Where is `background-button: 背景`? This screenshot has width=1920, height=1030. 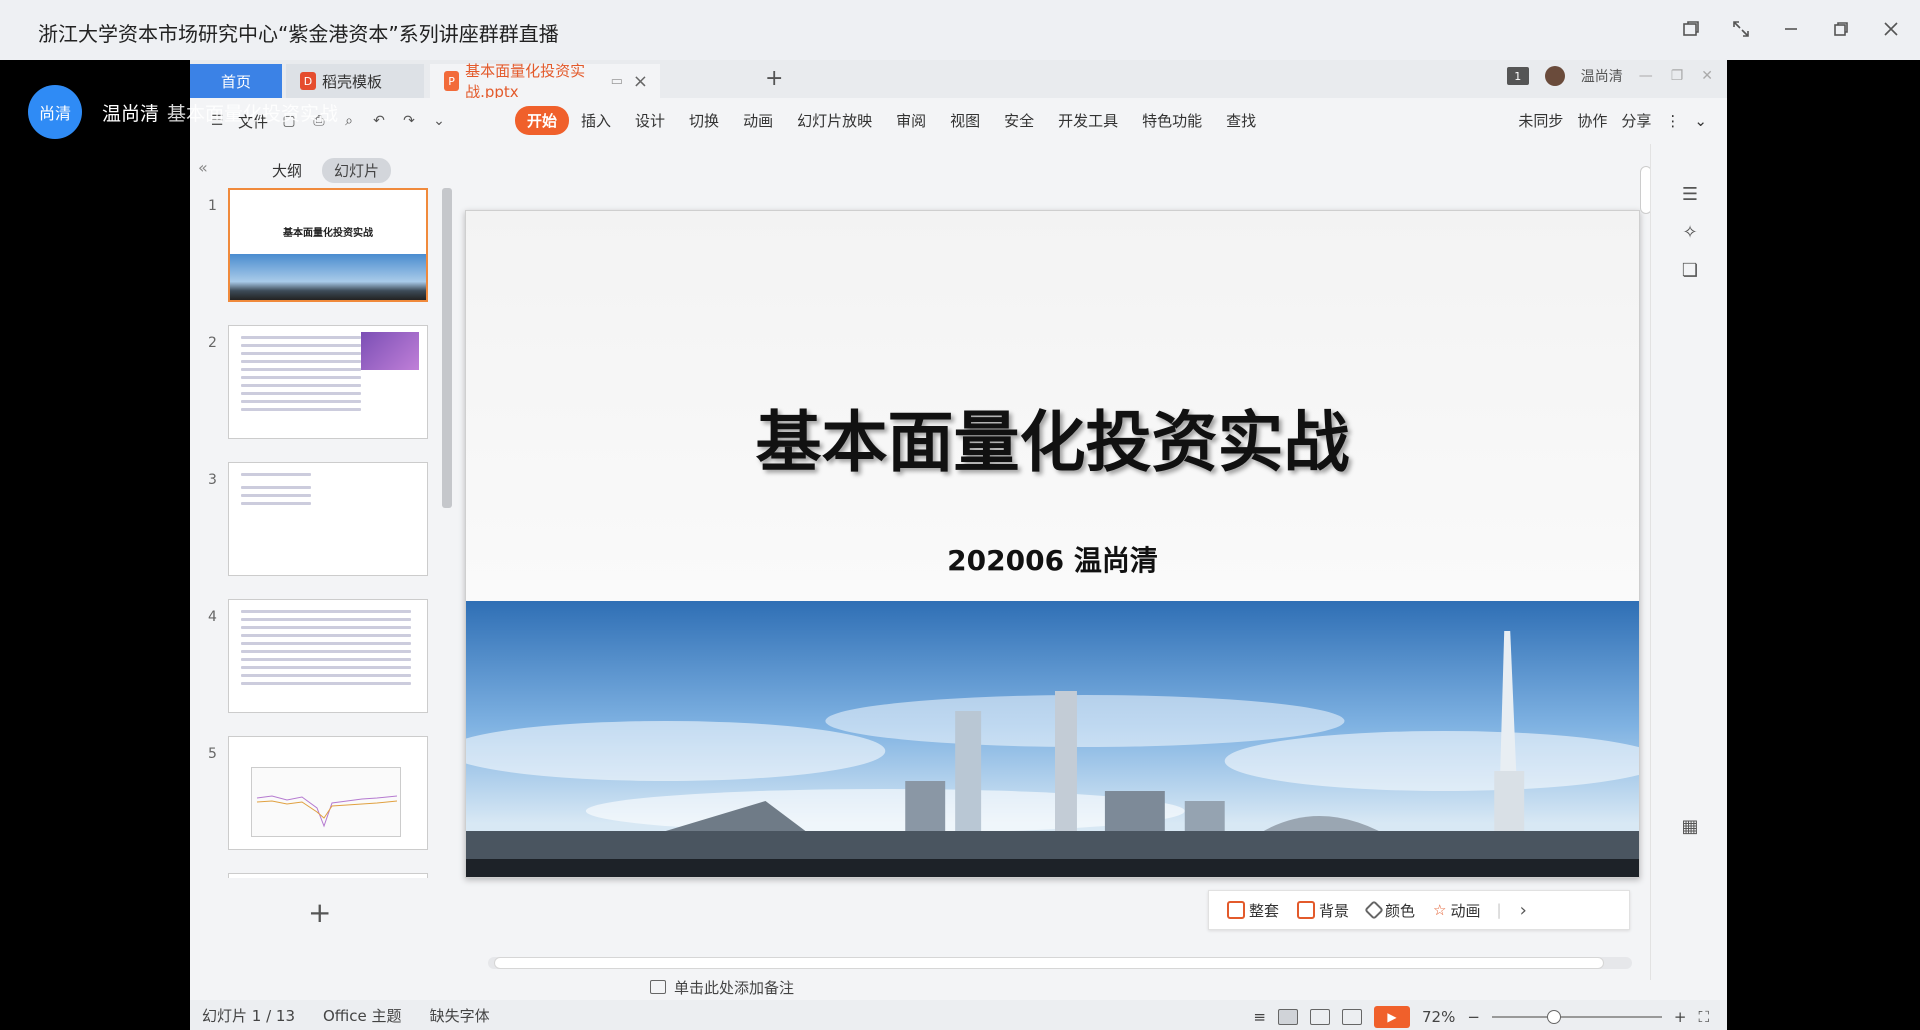 background-button: 背景 is located at coordinates (1323, 910).